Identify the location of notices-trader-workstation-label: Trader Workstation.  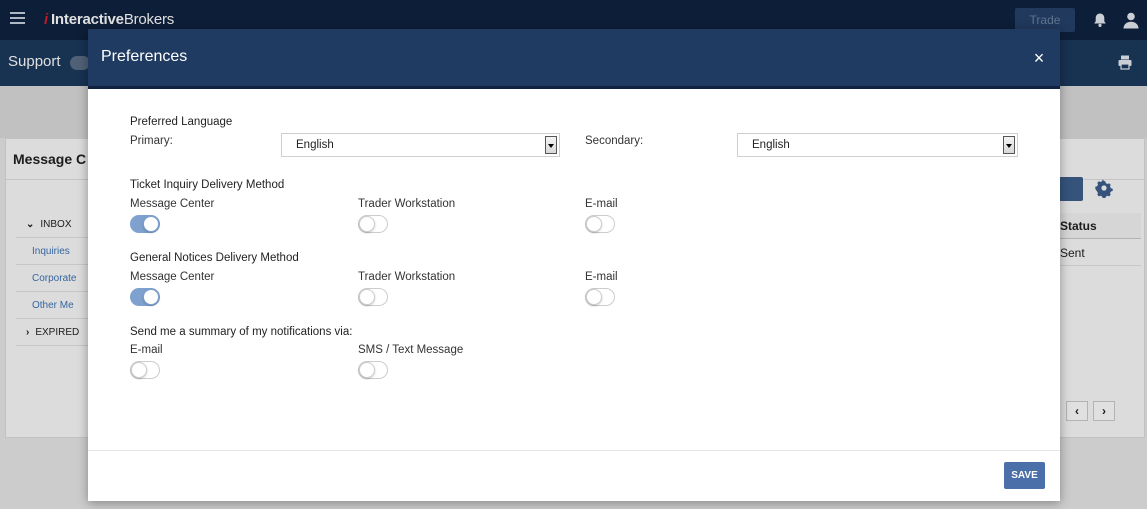
(407, 277).